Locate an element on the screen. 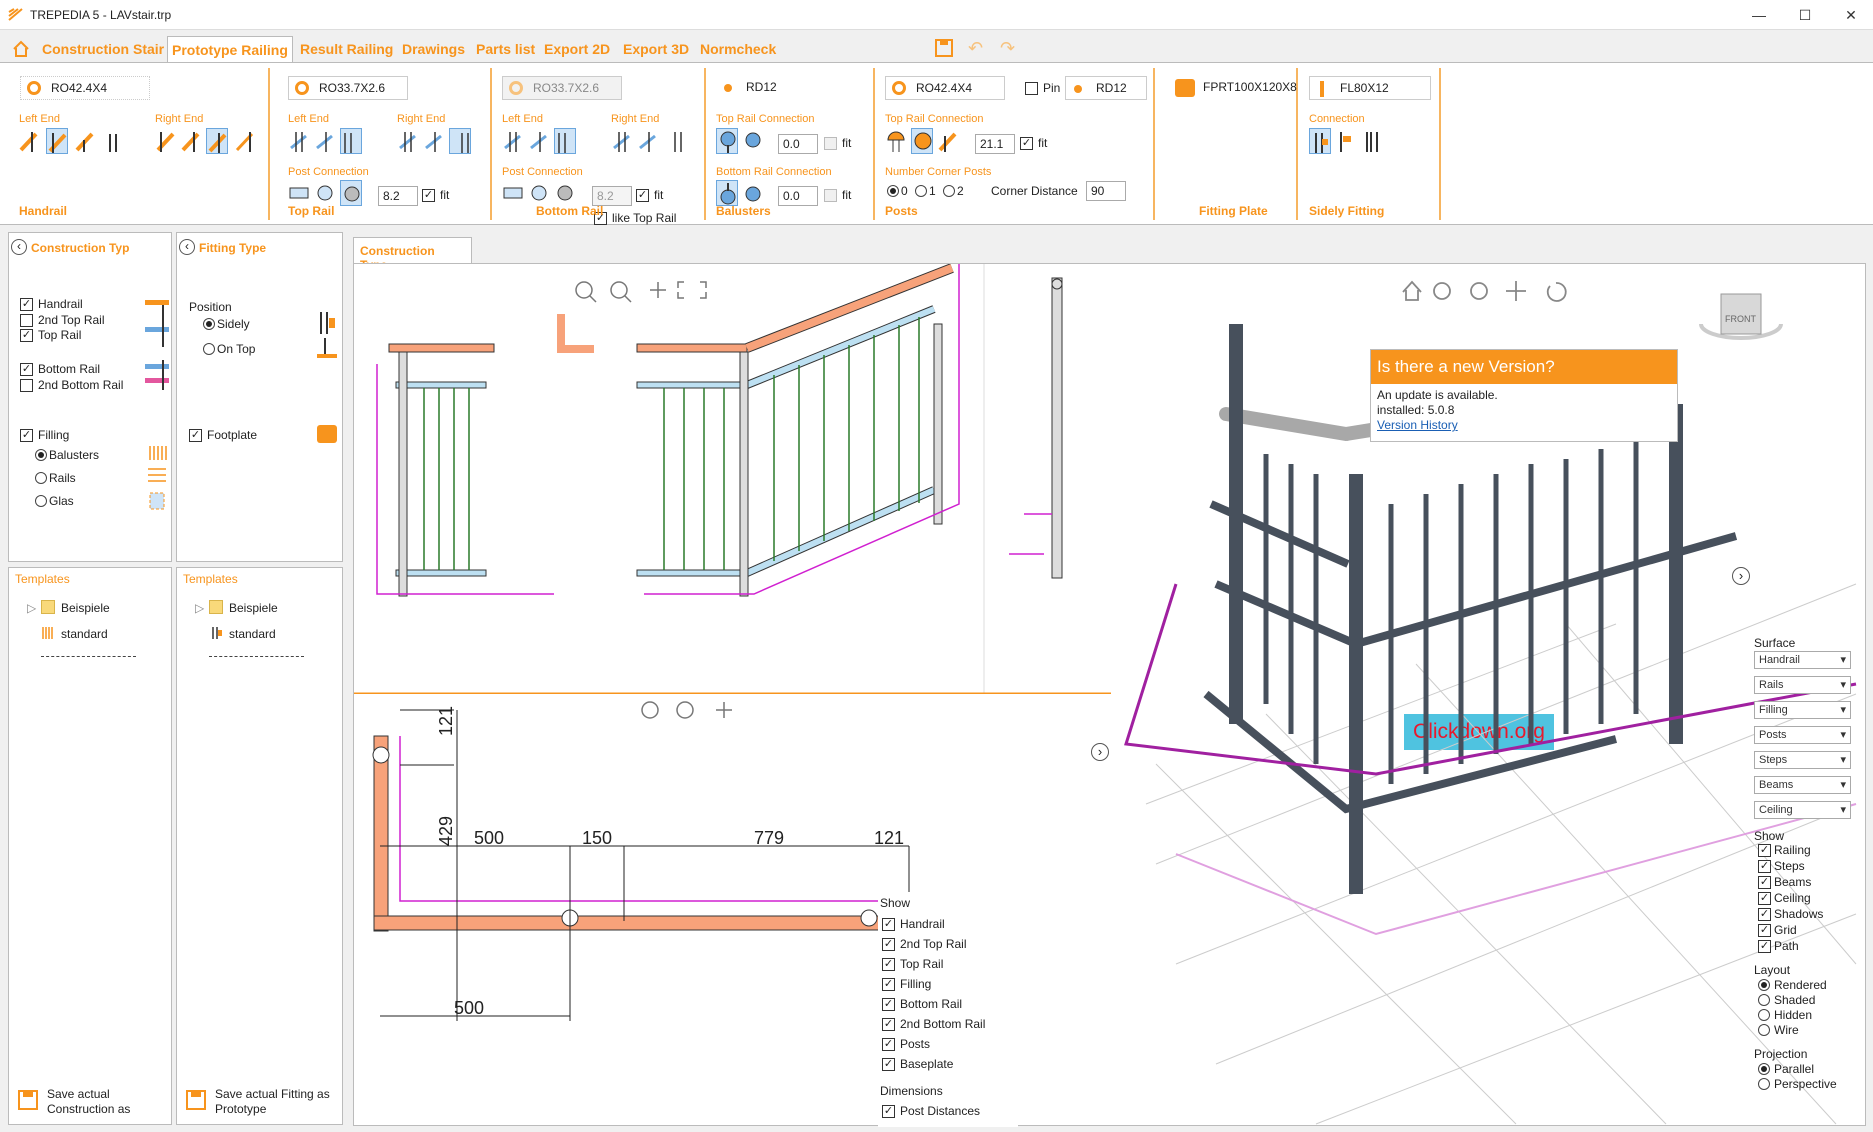 This screenshot has width=1873, height=1132. minimize-button: — is located at coordinates (1759, 15).